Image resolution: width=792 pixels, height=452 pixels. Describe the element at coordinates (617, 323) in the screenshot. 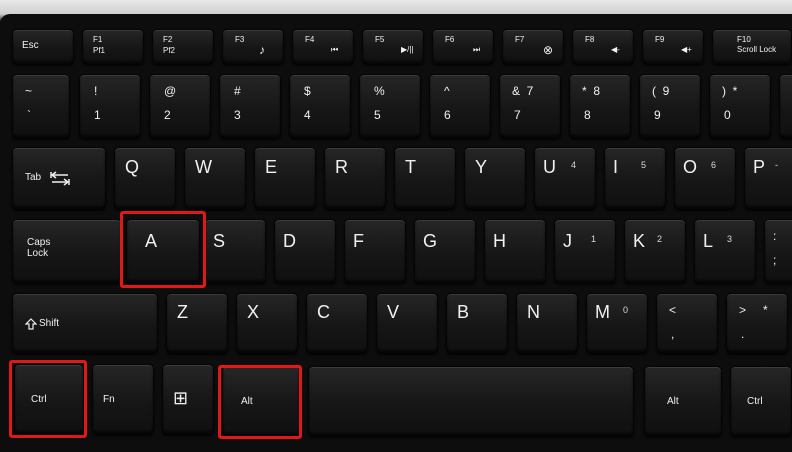

I see `key-m: M 0` at that location.